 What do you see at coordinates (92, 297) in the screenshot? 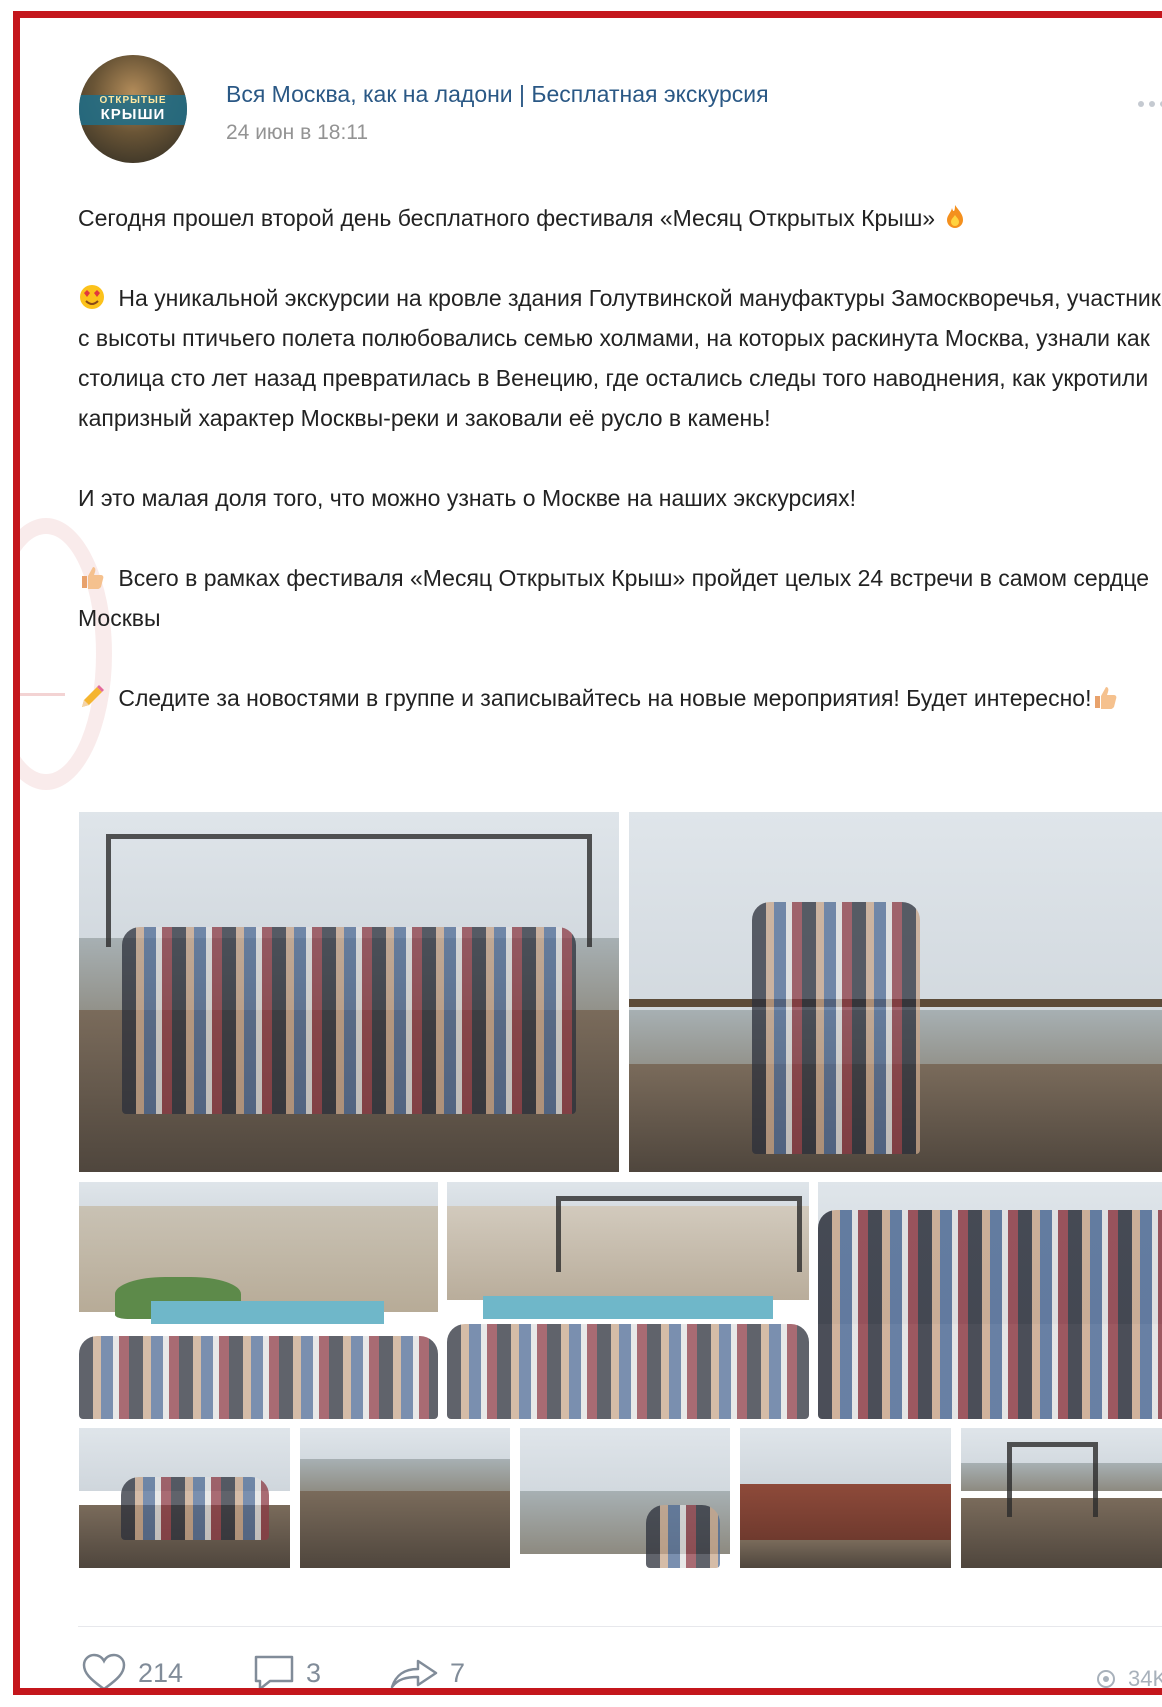
I see `heart-eyes-emoji-icon` at bounding box center [92, 297].